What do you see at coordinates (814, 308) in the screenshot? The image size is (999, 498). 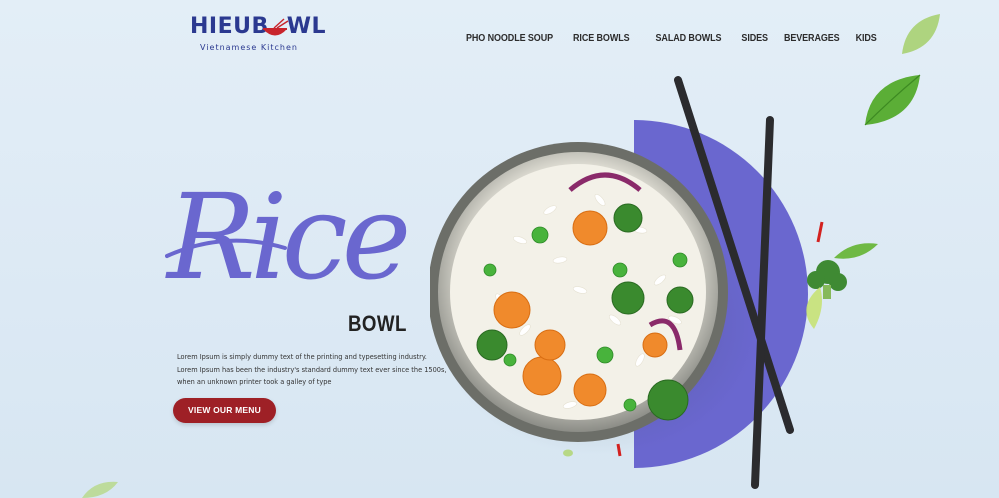 I see `lime-slice-decoration` at bounding box center [814, 308].